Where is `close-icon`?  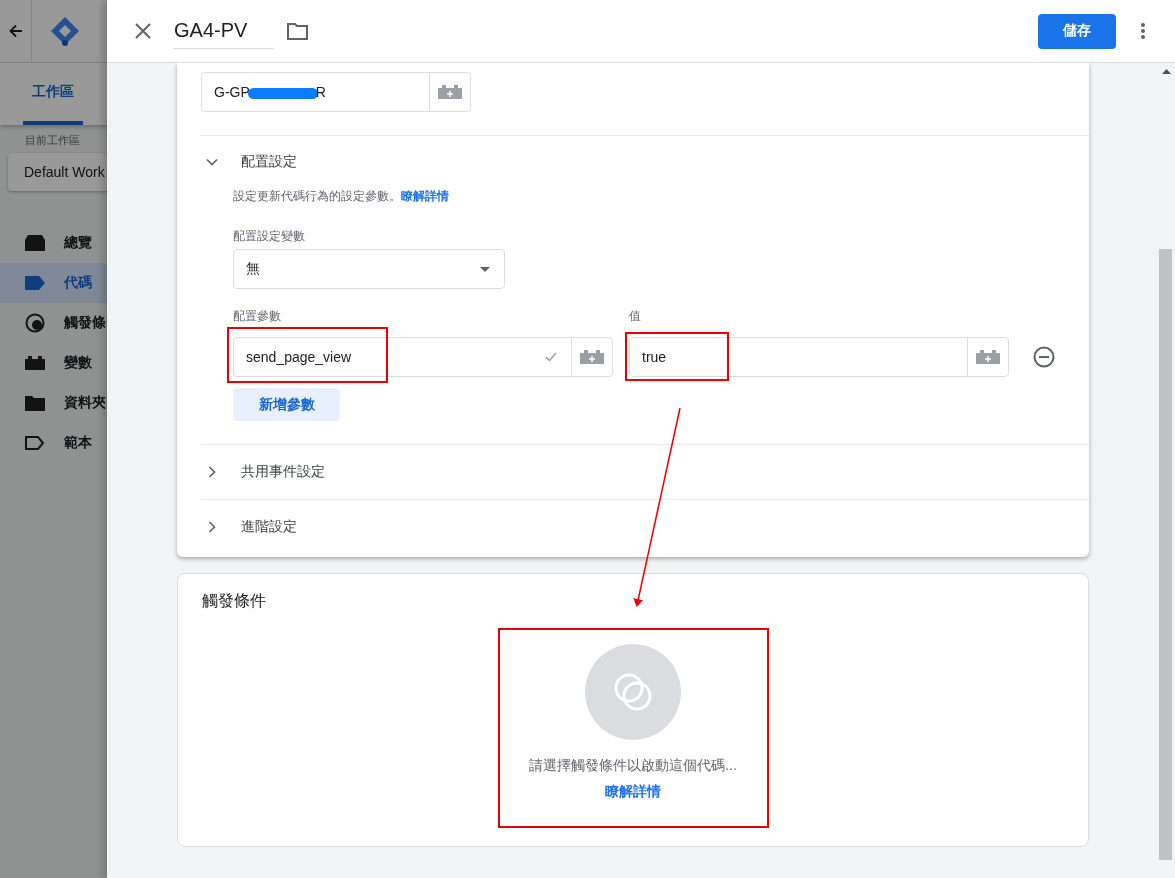 close-icon is located at coordinates (143, 31).